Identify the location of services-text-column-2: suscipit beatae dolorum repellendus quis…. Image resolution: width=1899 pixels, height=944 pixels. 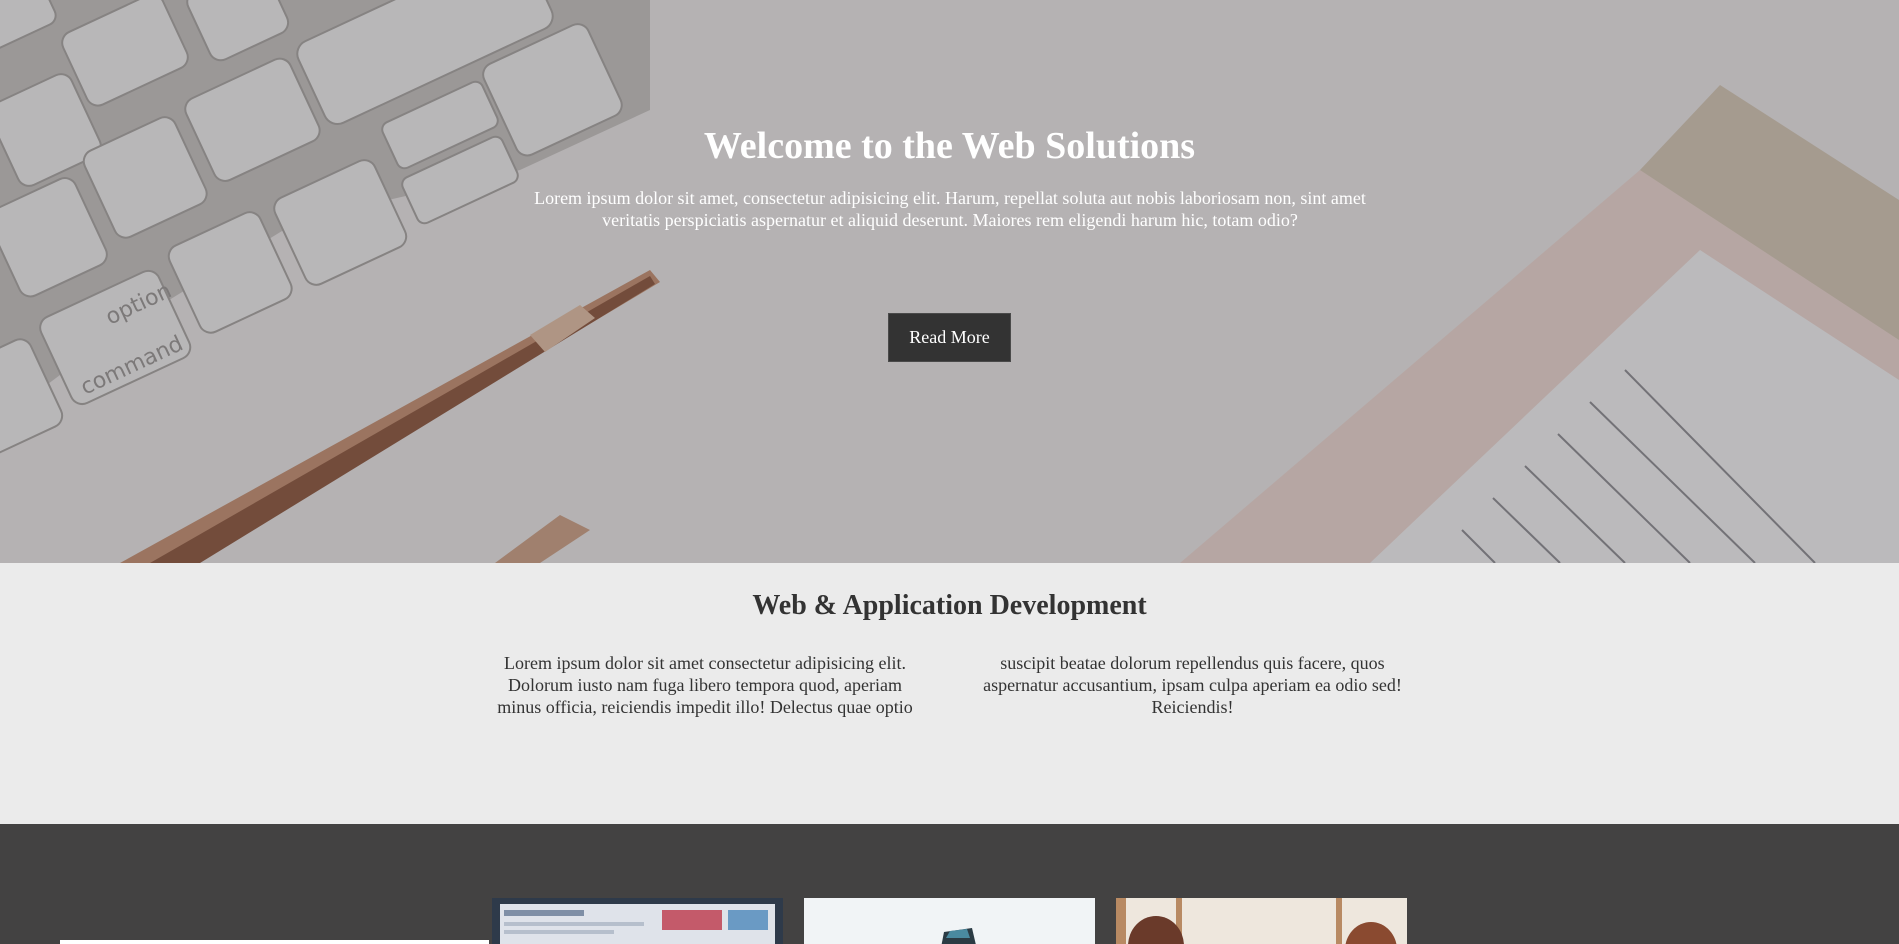
(1192, 685).